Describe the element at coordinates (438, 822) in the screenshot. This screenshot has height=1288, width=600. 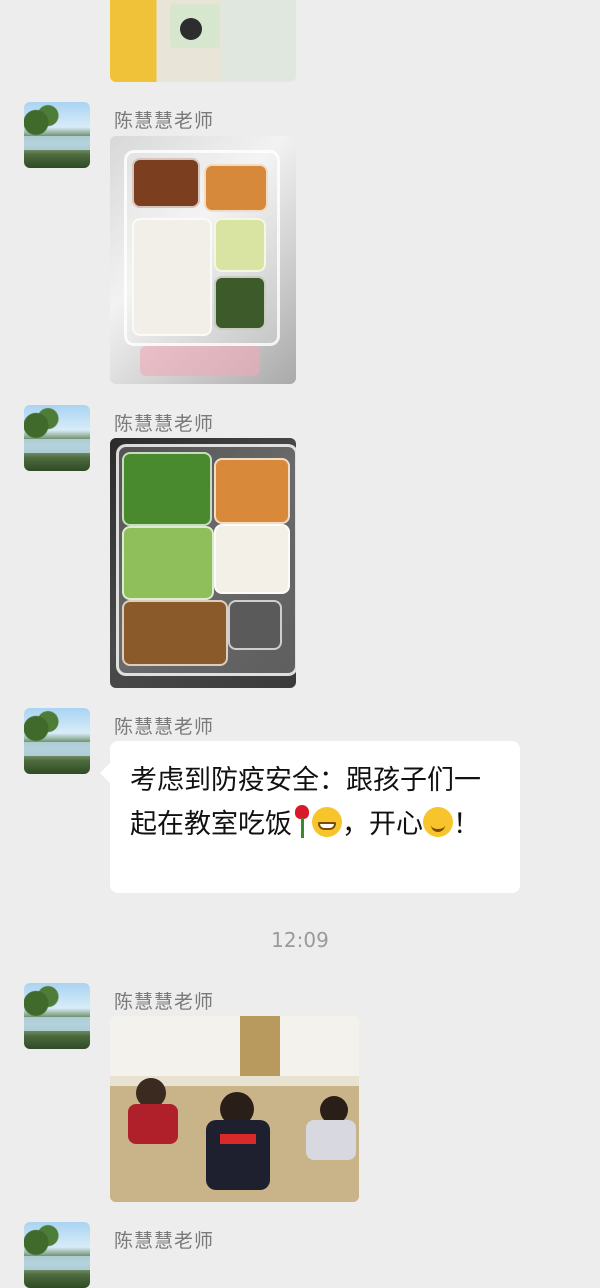
I see `smile-icon` at that location.